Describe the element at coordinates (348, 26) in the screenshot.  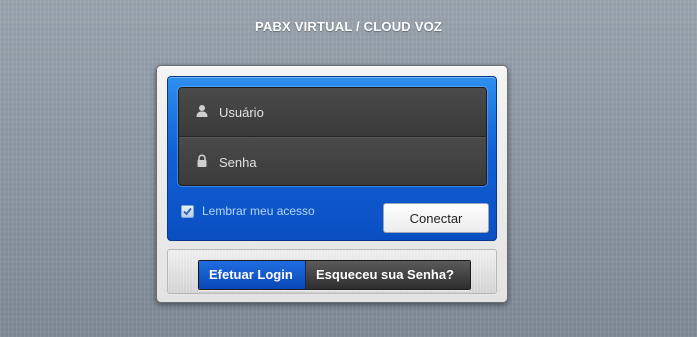
I see `page-title: PABX VIRTUAL / CLOUD VOZ` at that location.